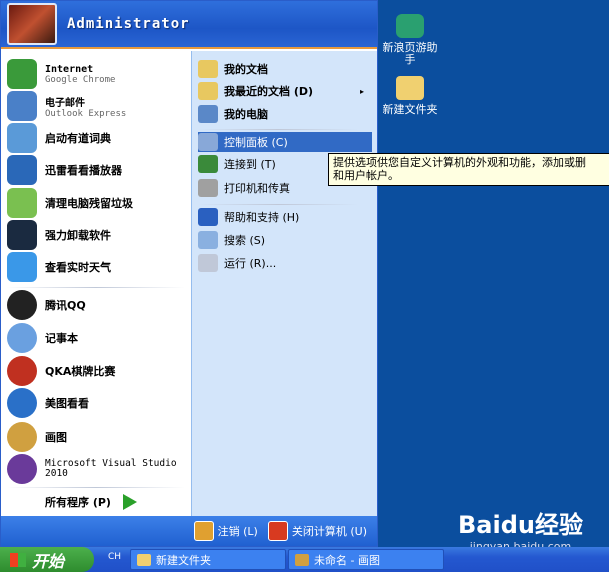  I want to click on shutdown-button: 关闭计算机 (U), so click(317, 531).